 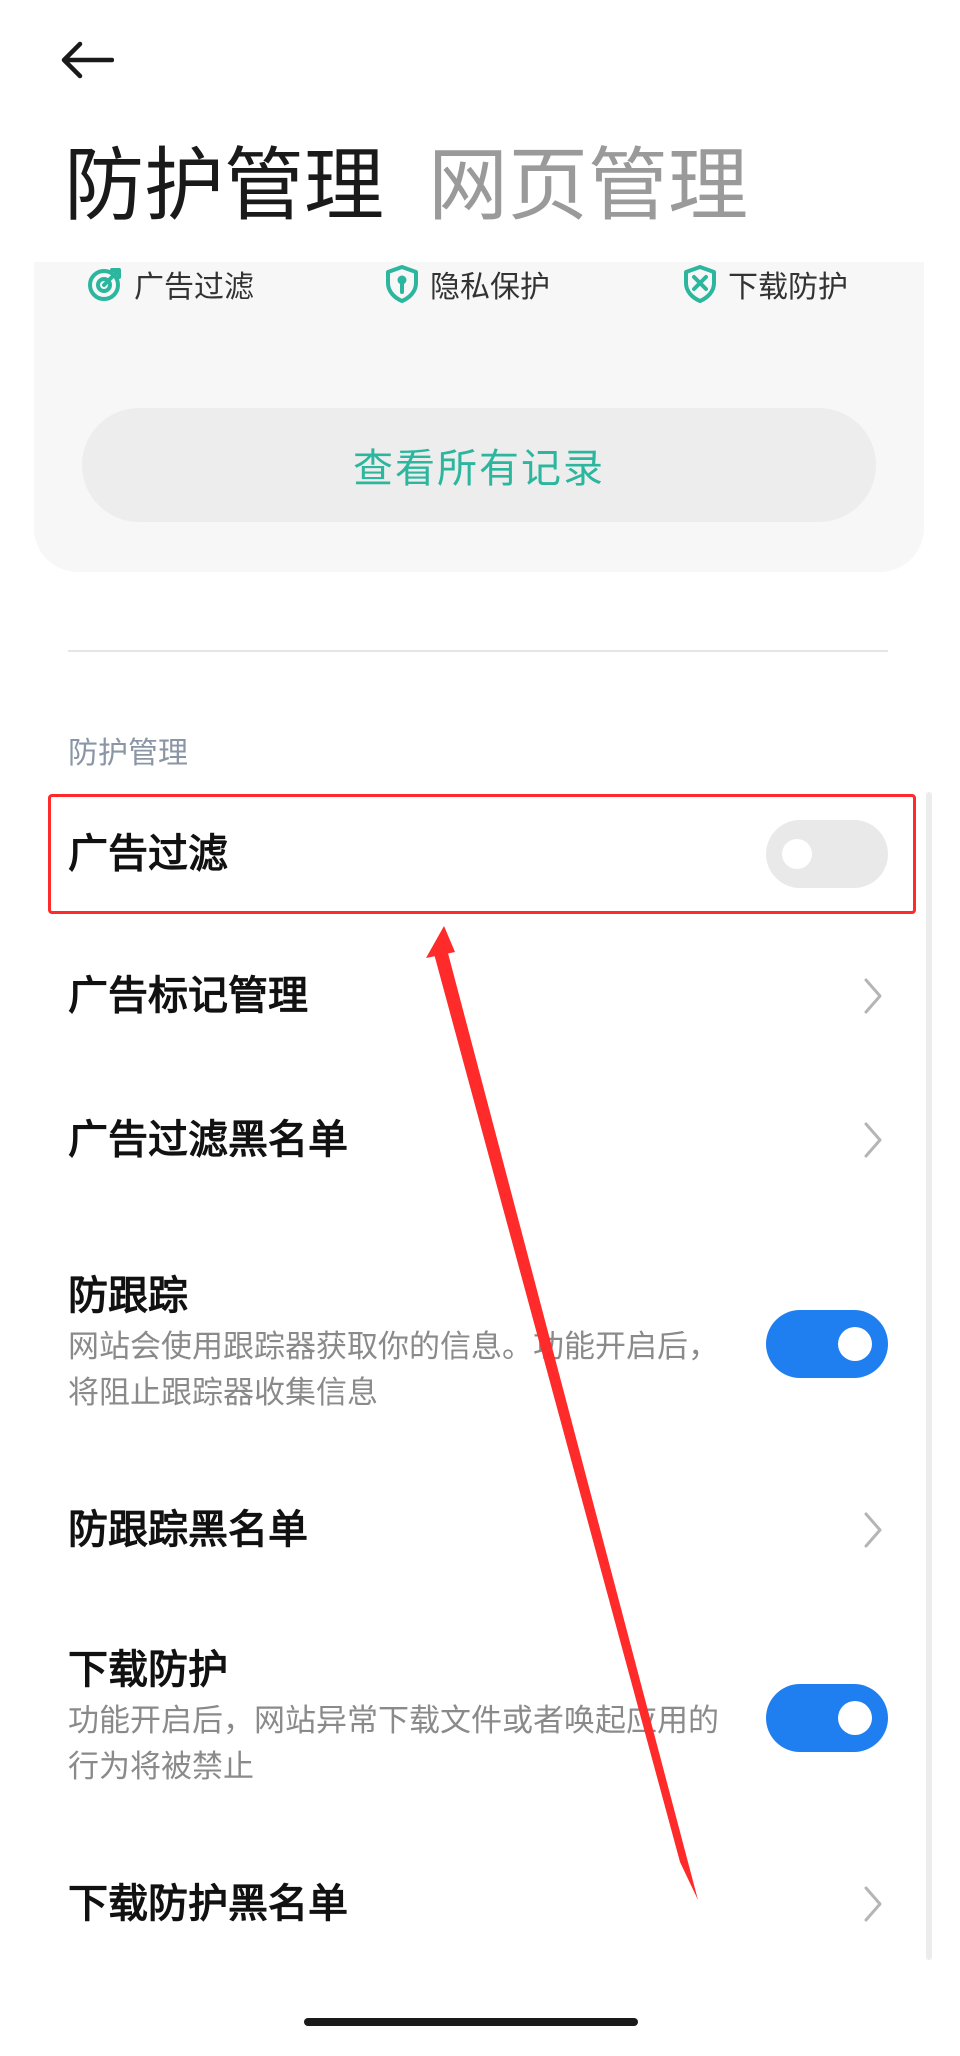 What do you see at coordinates (562, 1413) in the screenshot?
I see `annotation-arrow-icon` at bounding box center [562, 1413].